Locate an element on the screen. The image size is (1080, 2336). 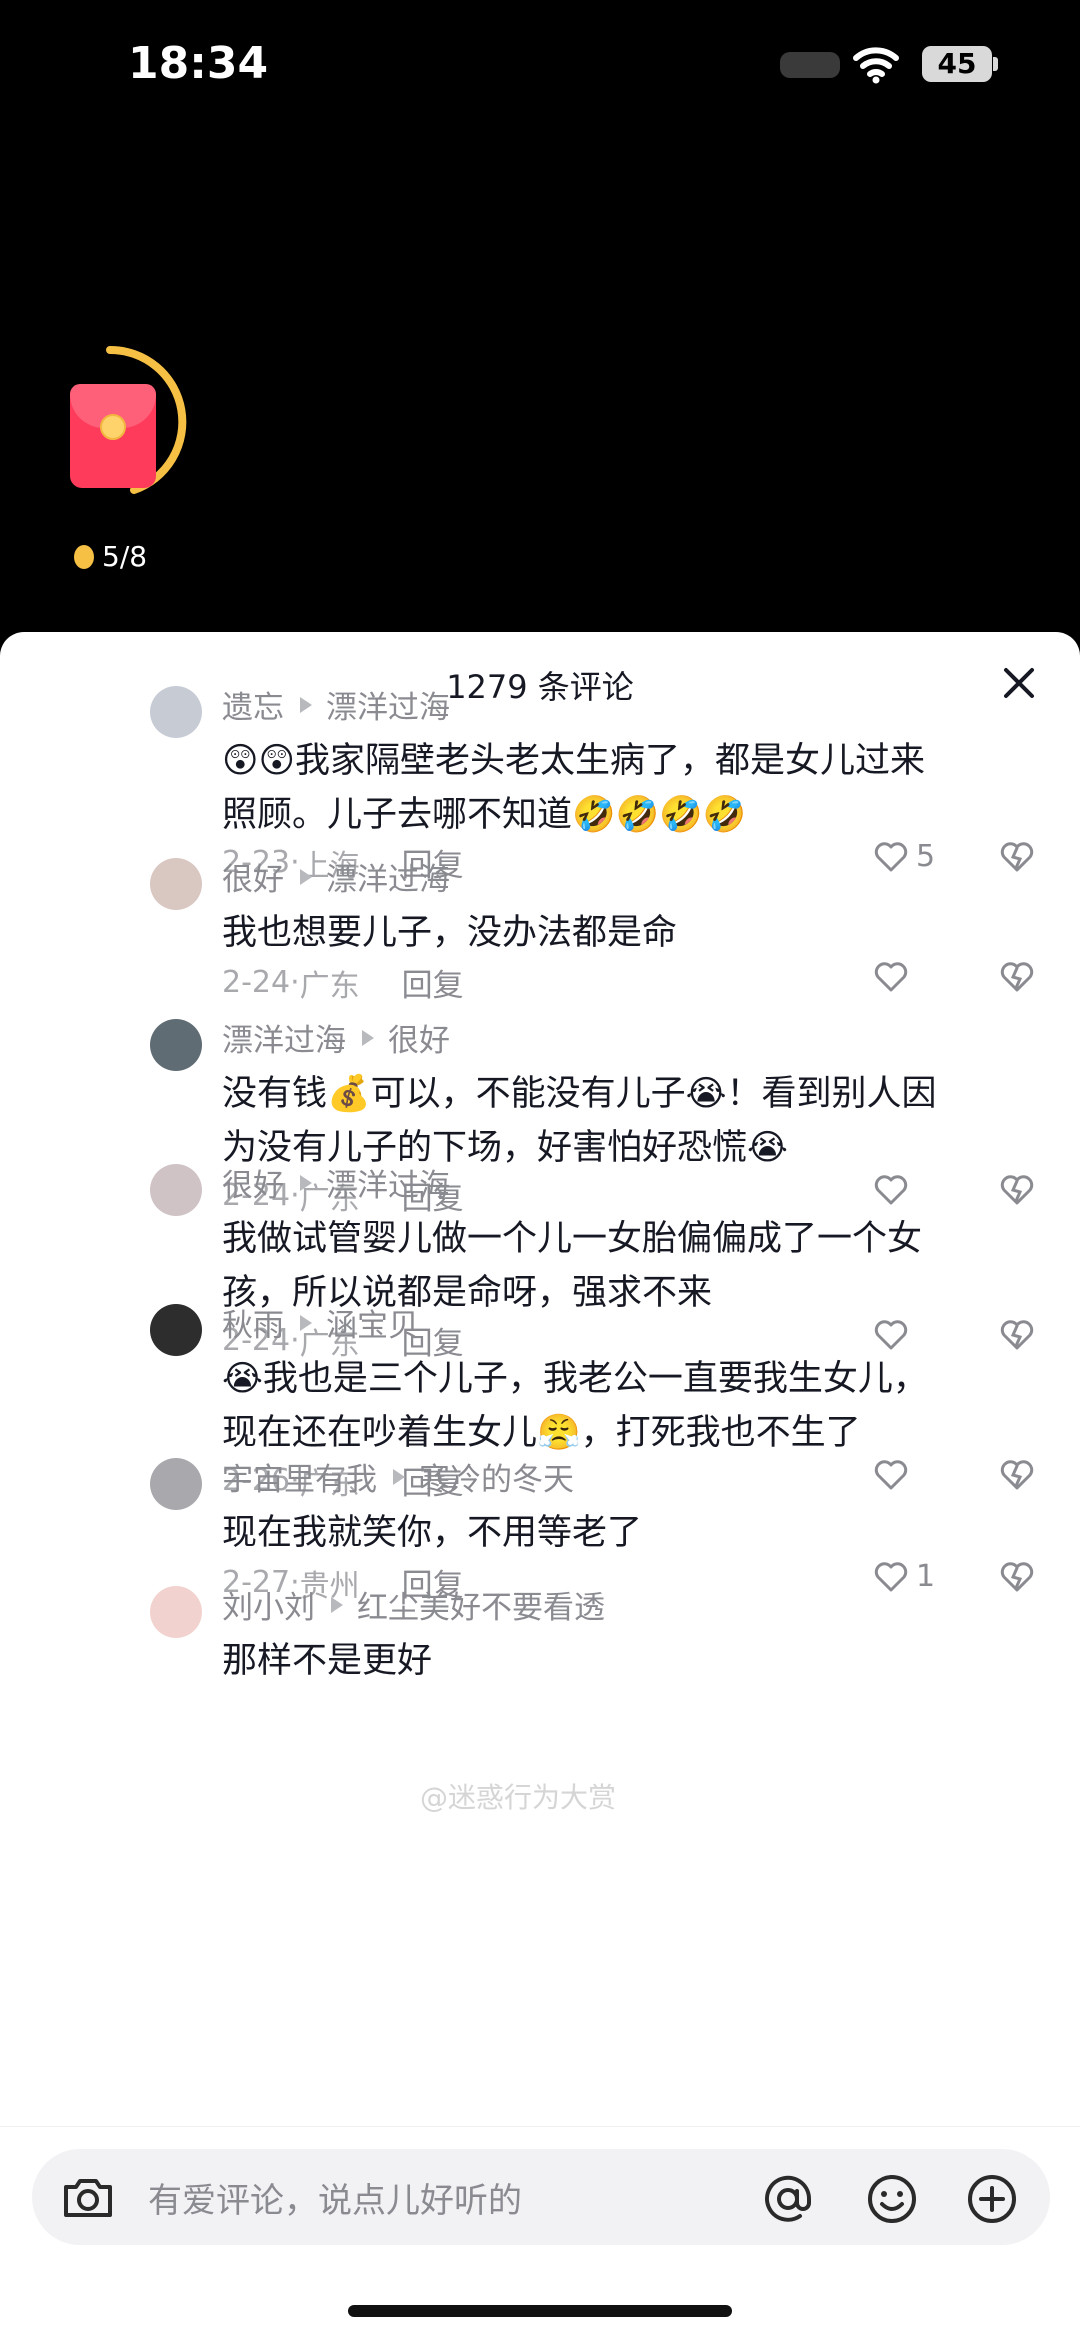
red-packet-seal is located at coordinates (113, 427).